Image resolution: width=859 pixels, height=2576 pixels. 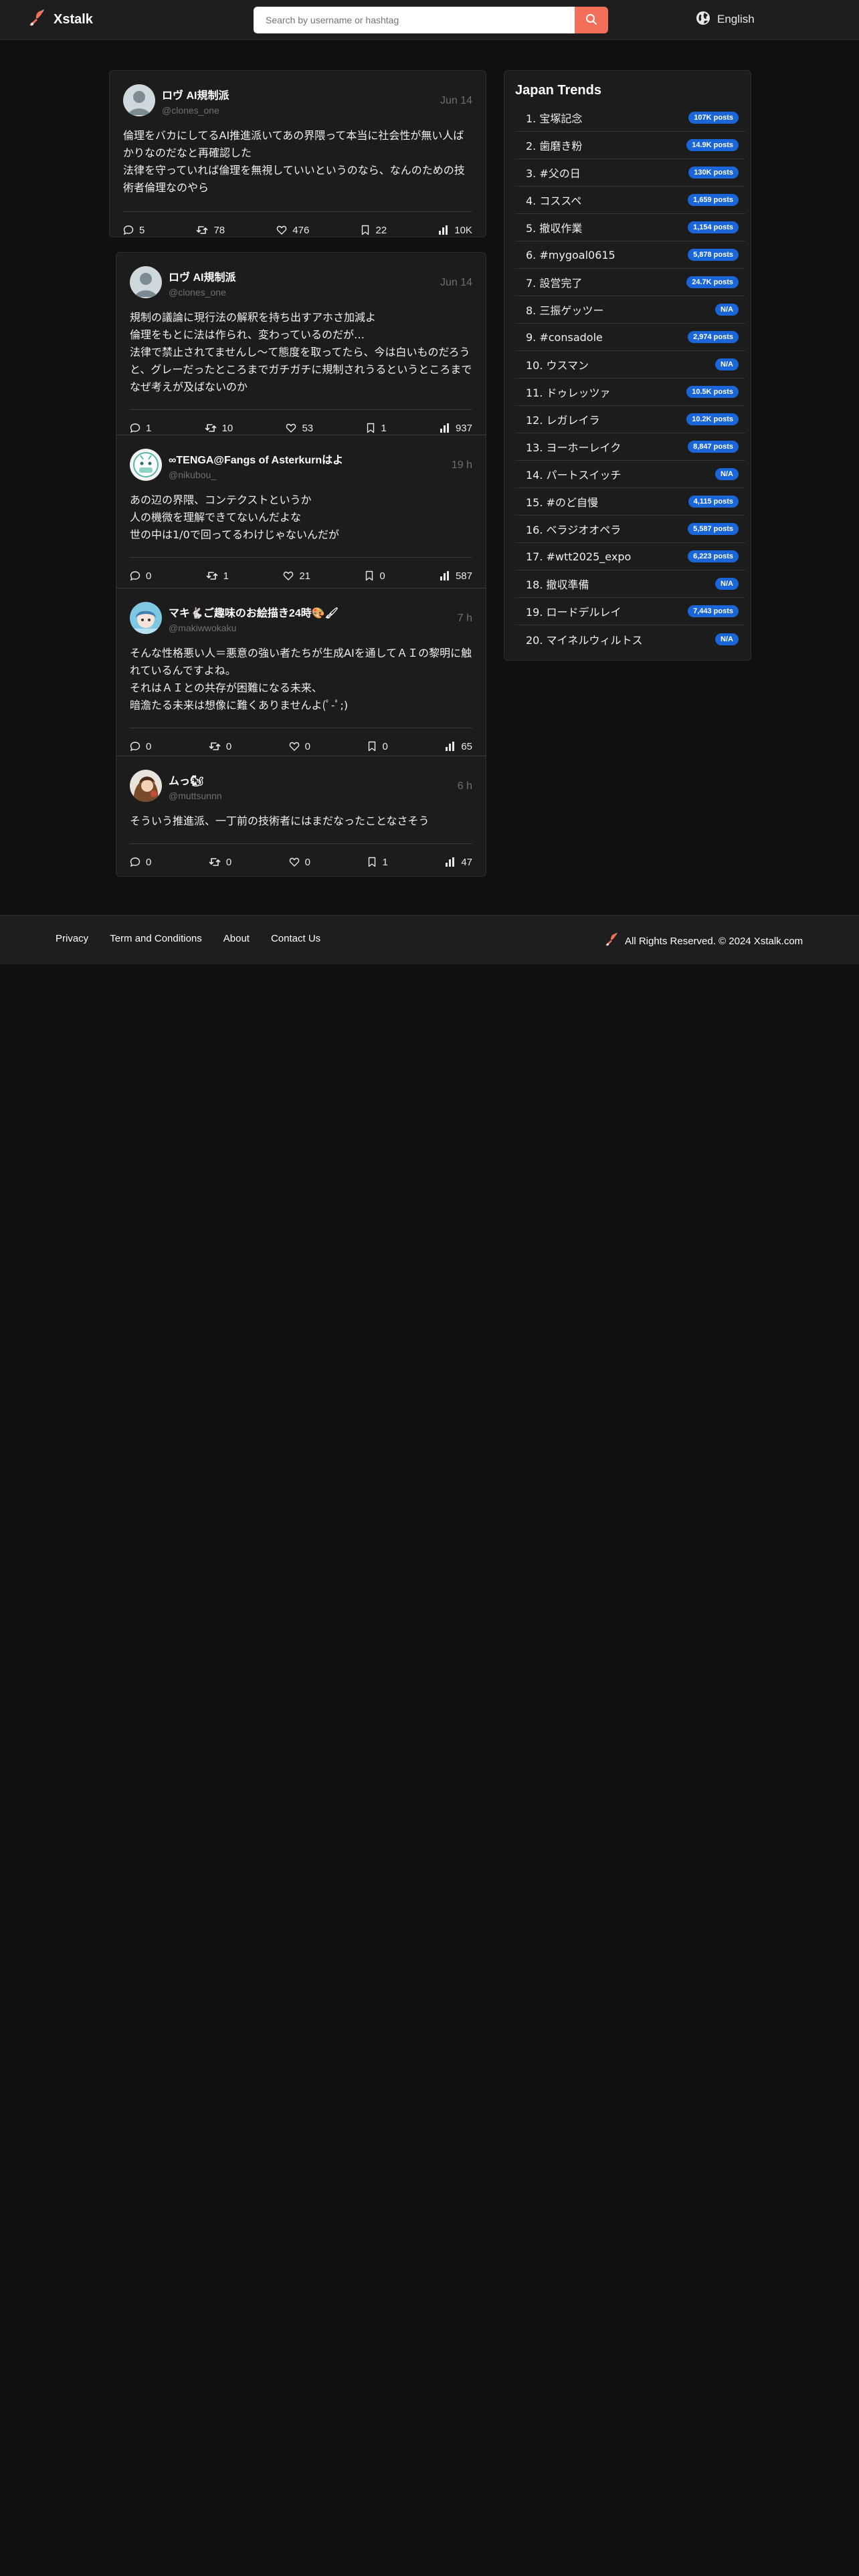 What do you see at coordinates (630, 392) in the screenshot?
I see `trend-item: 11. ドゥレッツァ 10.5K posts` at bounding box center [630, 392].